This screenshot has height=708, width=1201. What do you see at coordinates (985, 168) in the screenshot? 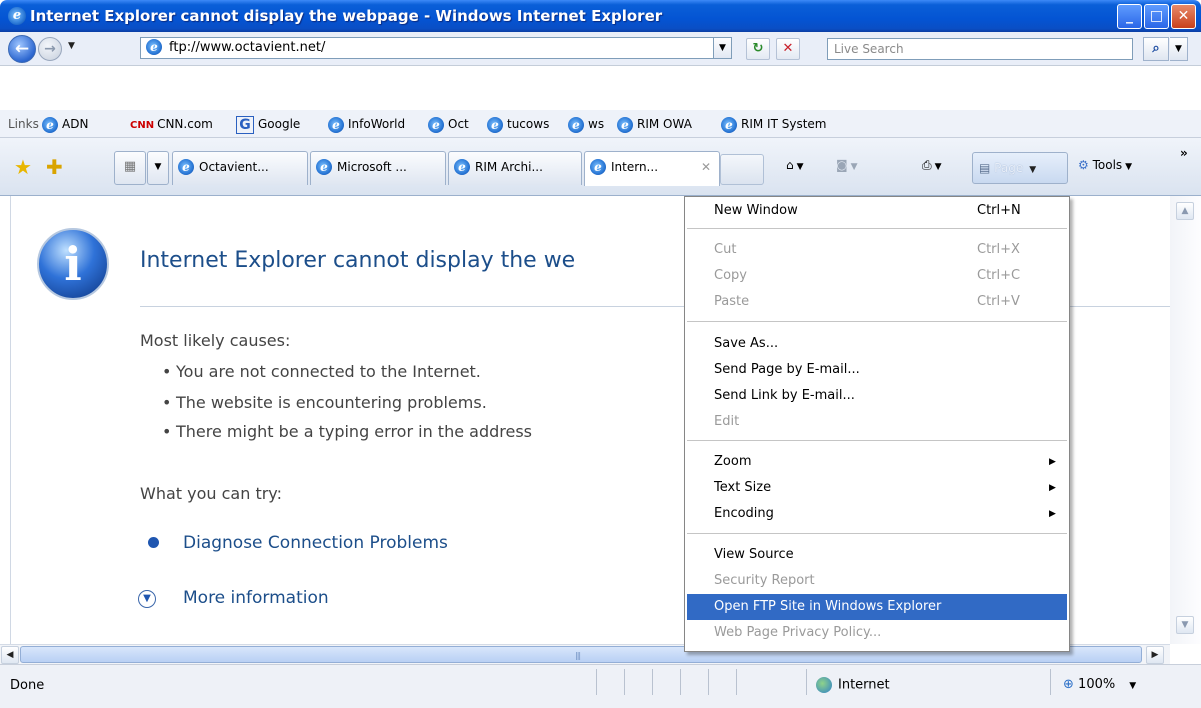
I see `page-icon: ▤` at bounding box center [985, 168].